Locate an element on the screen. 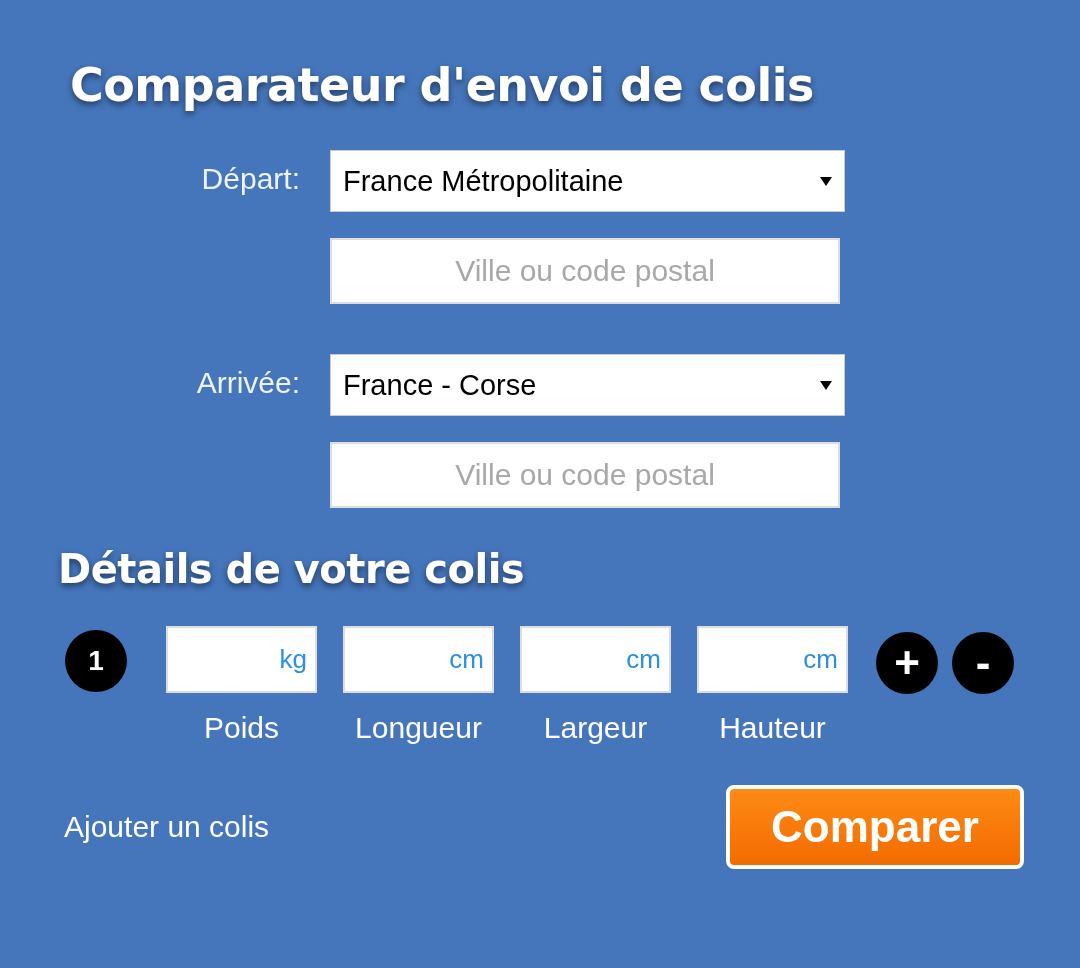 The width and height of the screenshot is (1080, 968). add-button: + is located at coordinates (907, 663).